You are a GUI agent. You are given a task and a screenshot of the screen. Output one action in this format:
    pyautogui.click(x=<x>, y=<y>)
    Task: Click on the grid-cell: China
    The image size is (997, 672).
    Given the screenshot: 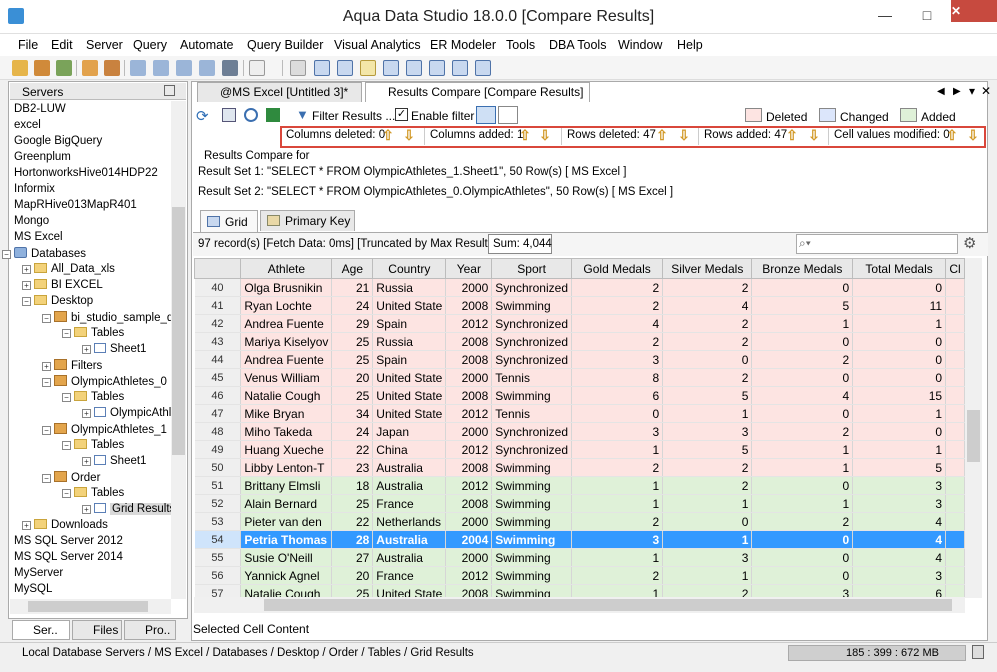 What is the action you would take?
    pyautogui.click(x=409, y=449)
    